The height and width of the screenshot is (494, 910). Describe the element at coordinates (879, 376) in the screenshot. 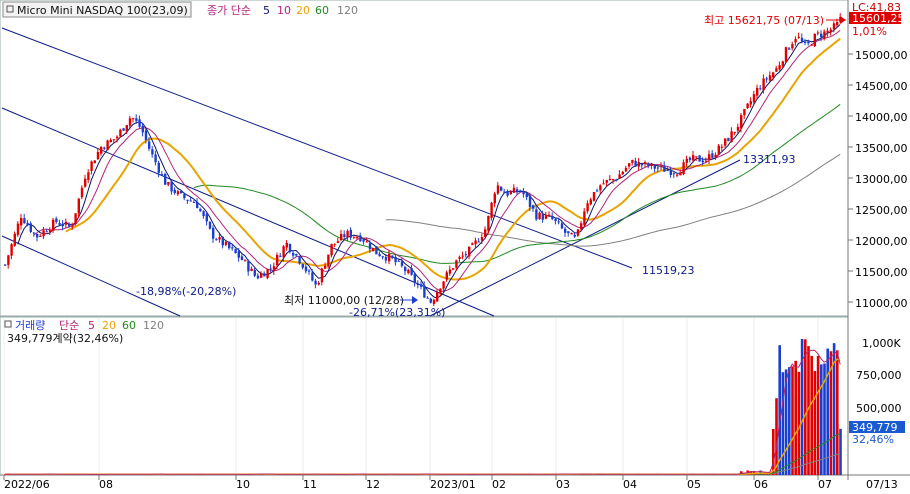

I see `volume-y-ticks: 1,000K 750,000 500,000` at that location.